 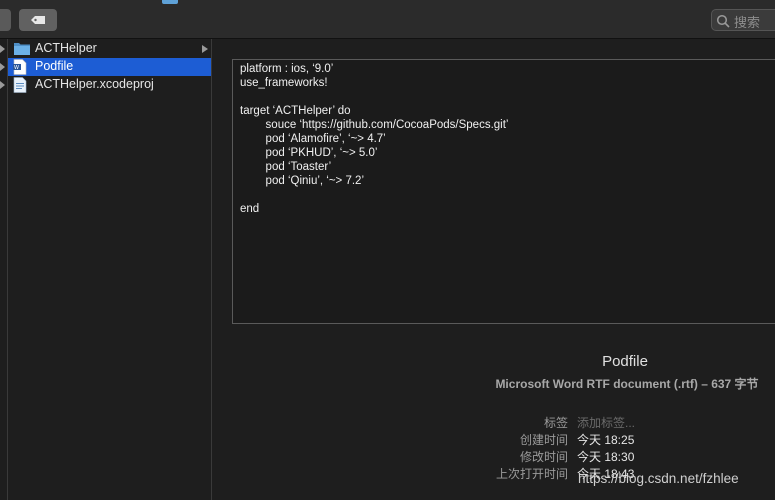 I want to click on rtf-document-icon: W, so click(x=20, y=67).